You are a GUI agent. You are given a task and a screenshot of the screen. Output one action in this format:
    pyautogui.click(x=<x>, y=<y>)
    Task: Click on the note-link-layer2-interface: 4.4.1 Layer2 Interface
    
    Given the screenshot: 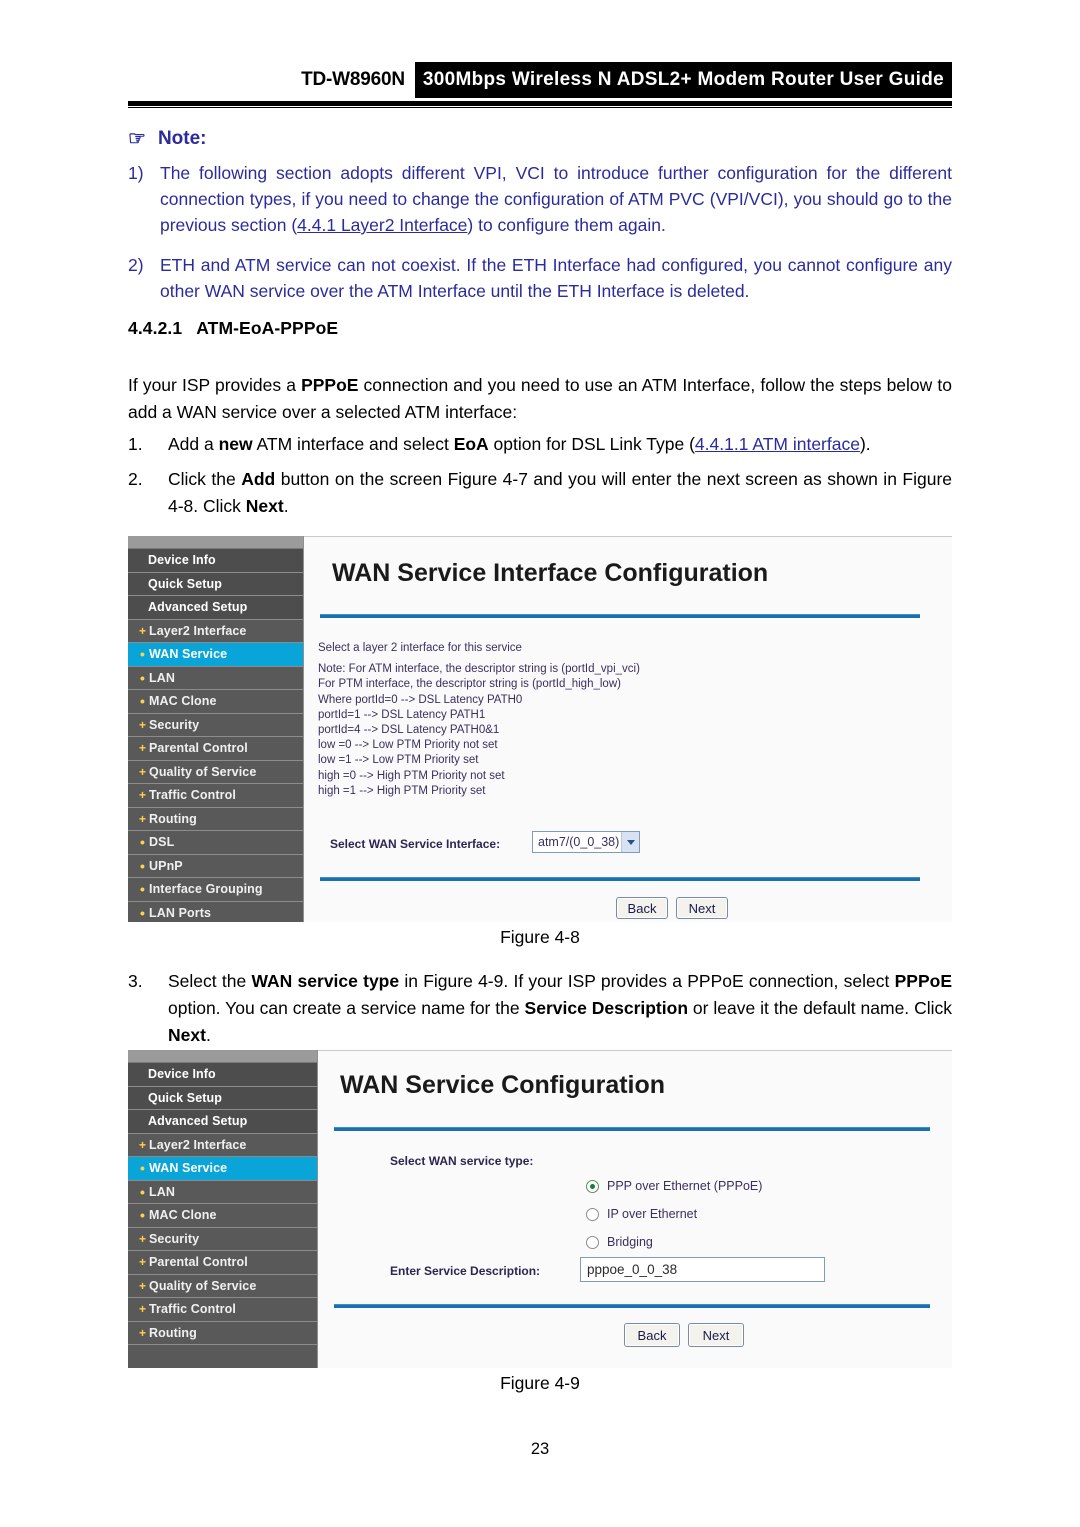 What is the action you would take?
    pyautogui.click(x=382, y=225)
    